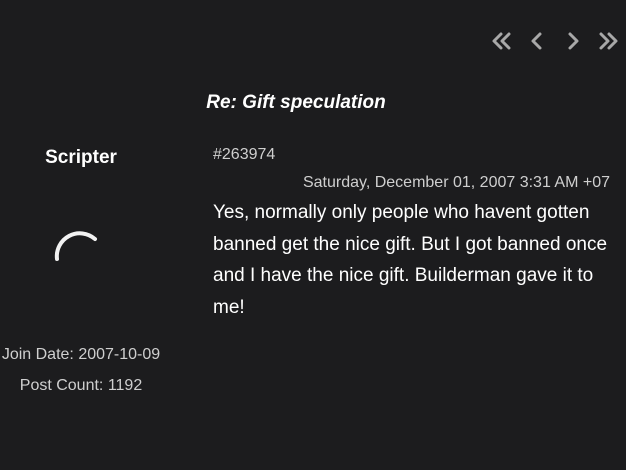 Image resolution: width=626 pixels, height=470 pixels. Describe the element at coordinates (75, 246) in the screenshot. I see `avatar-loading-spinner-icon` at that location.